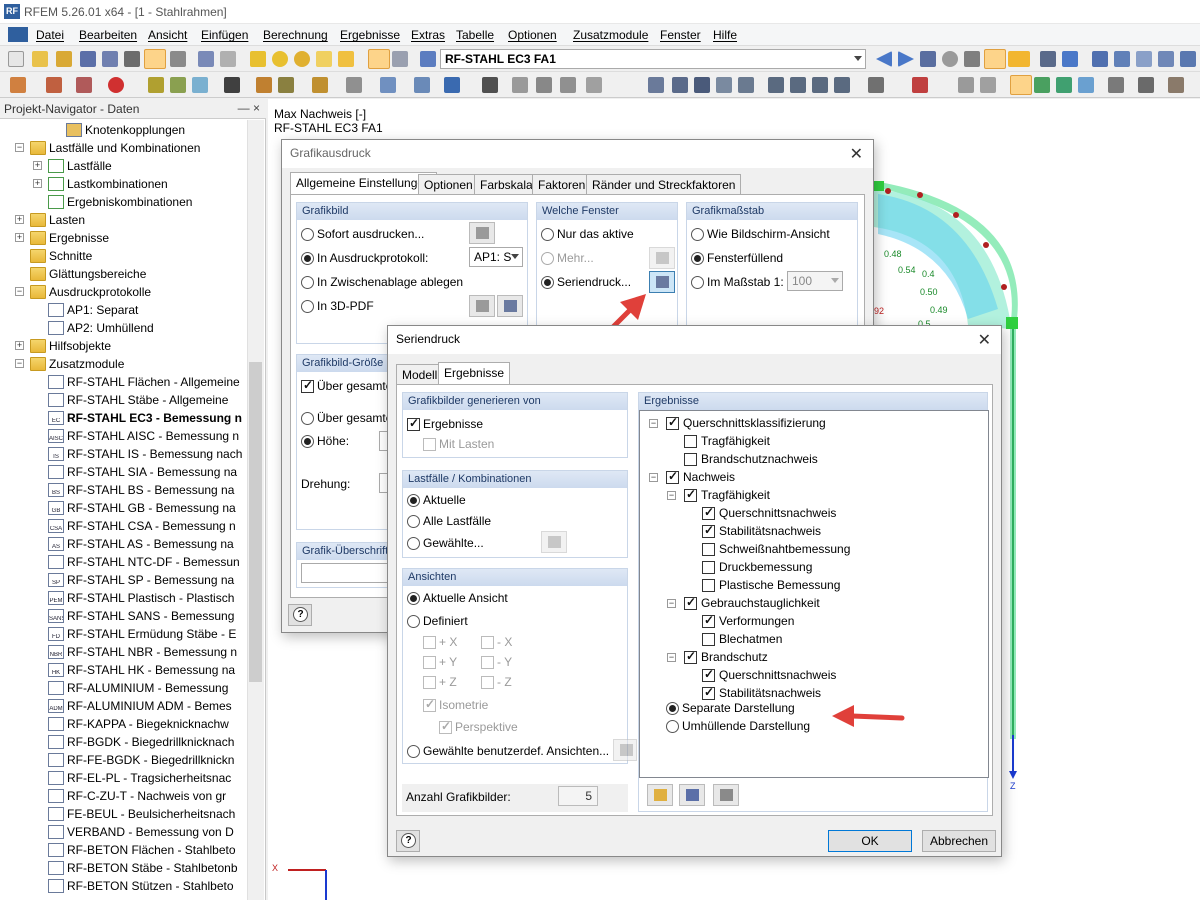 The image size is (1200, 900). Describe the element at coordinates (420, 374) in the screenshot. I see `tab-modell: Modell` at that location.